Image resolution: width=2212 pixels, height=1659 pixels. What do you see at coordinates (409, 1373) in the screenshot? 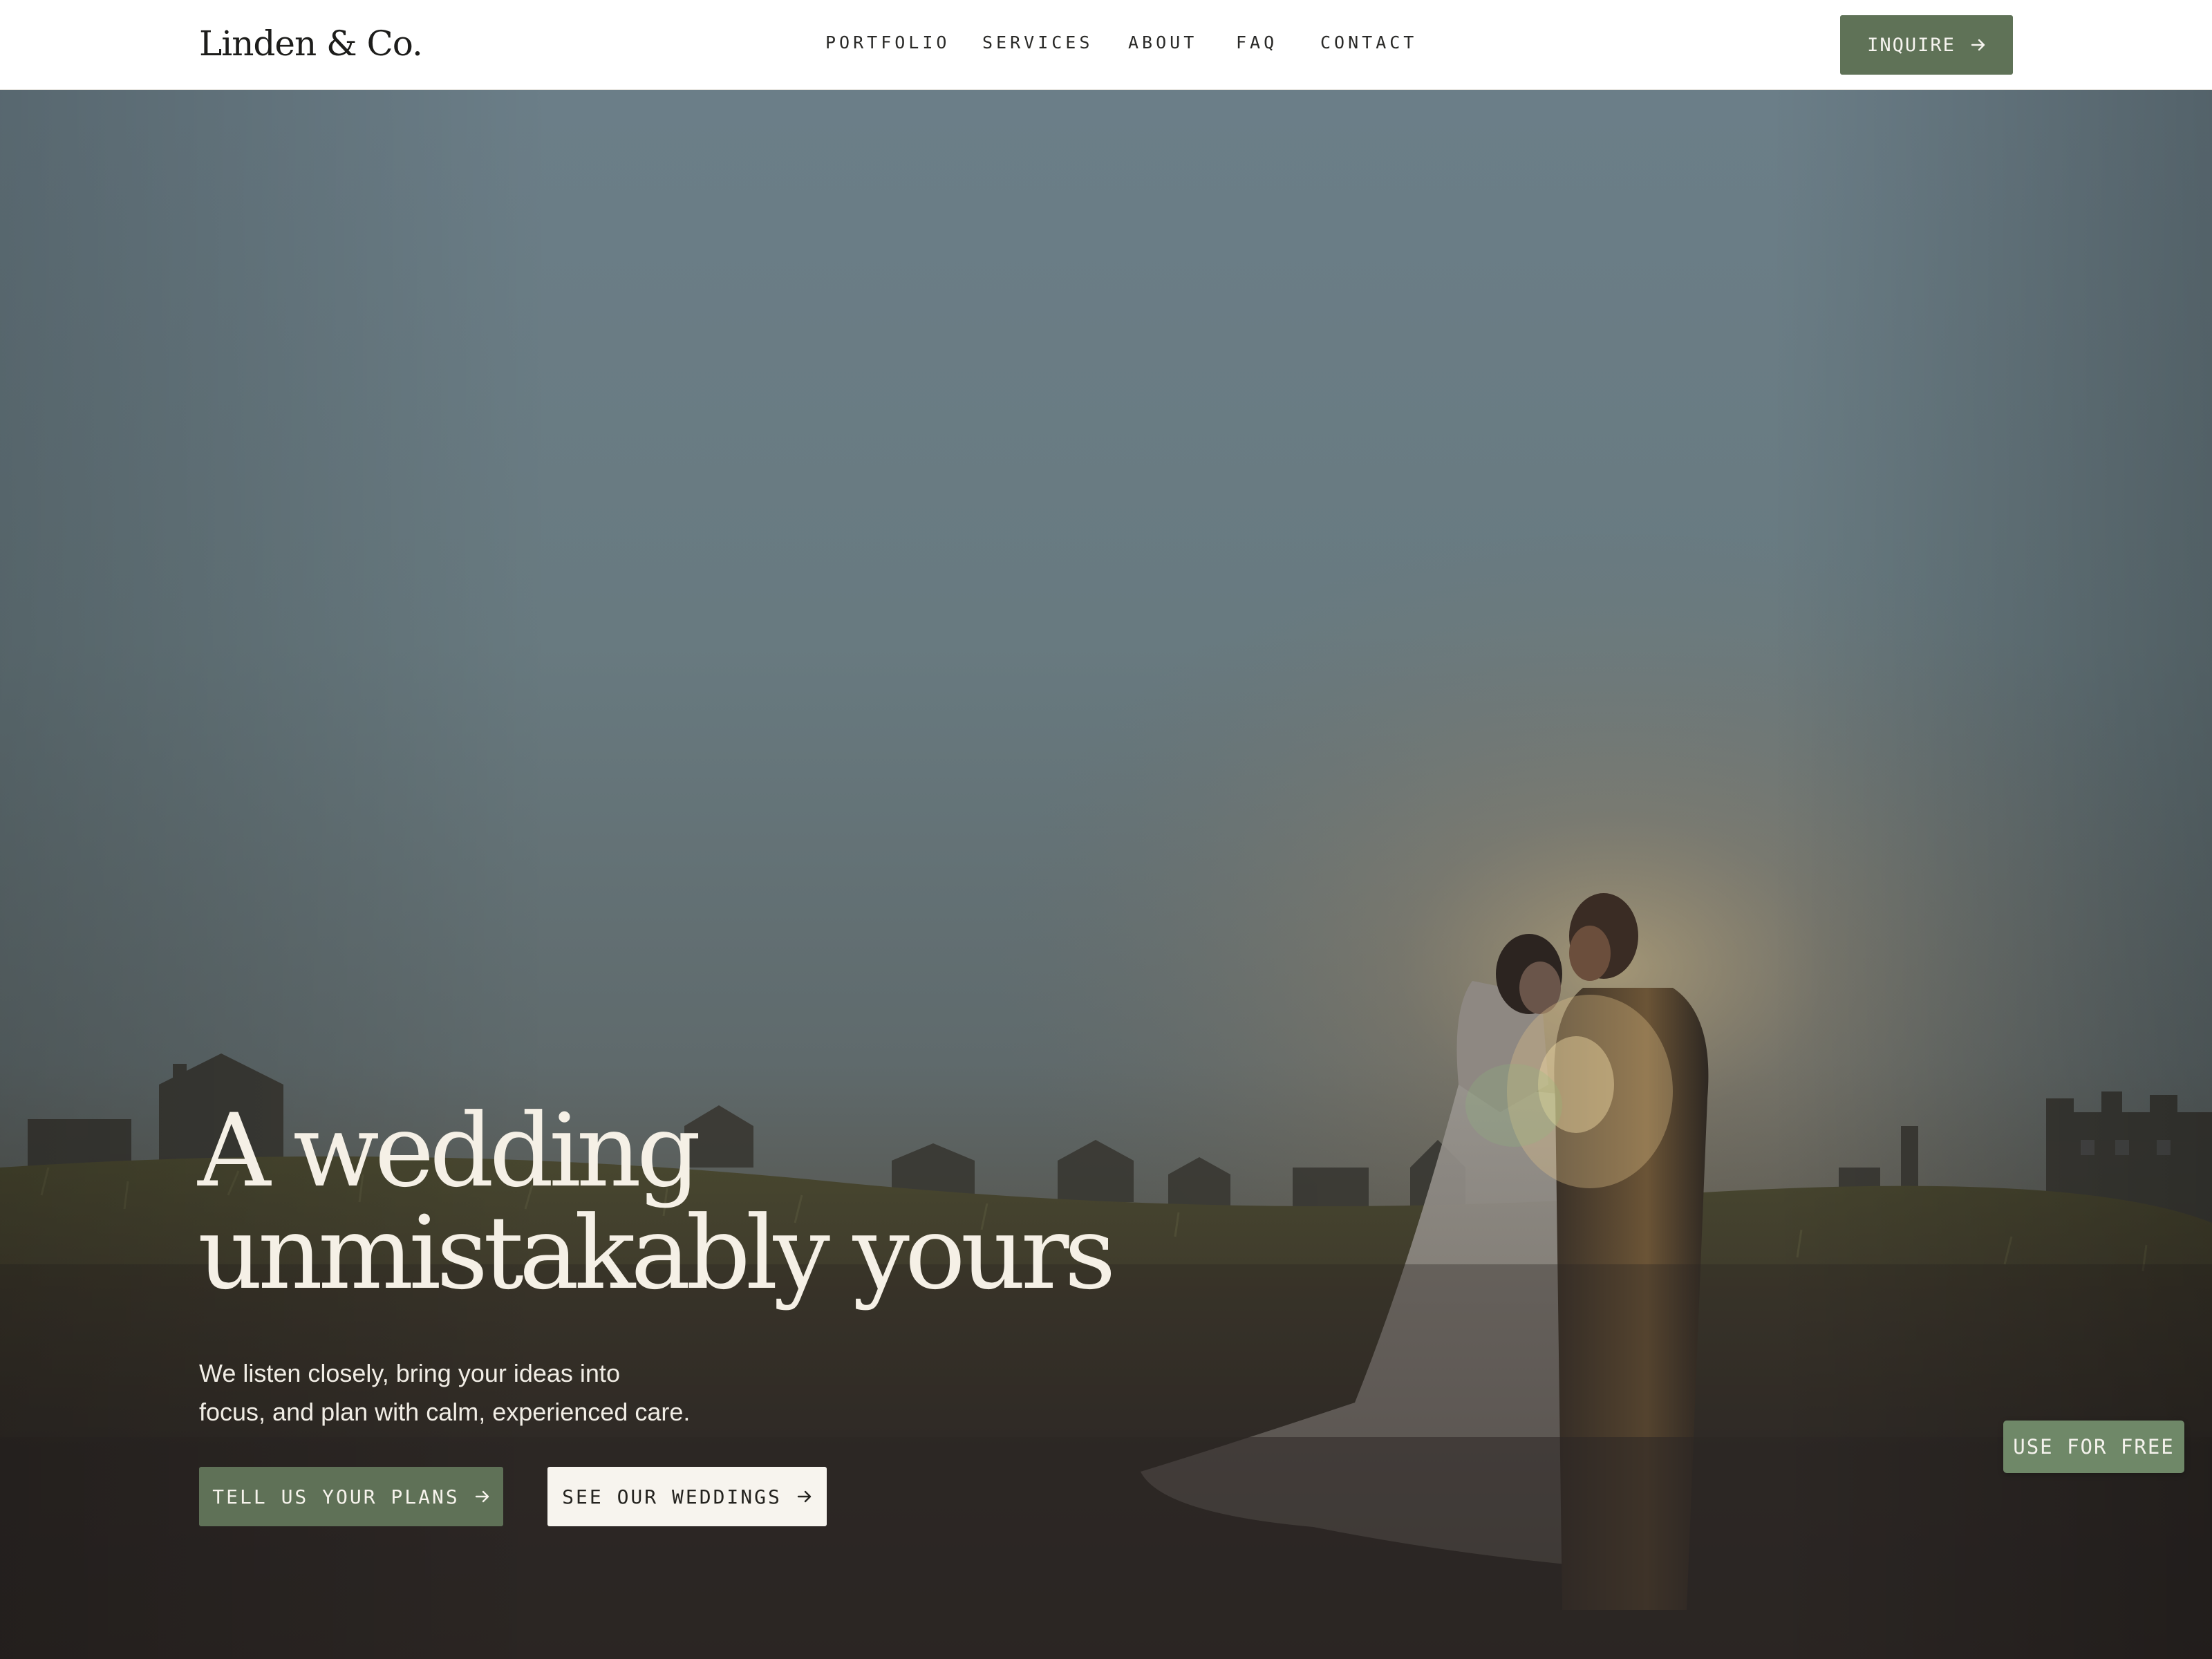
I see `hero-subtitle-line-1: We listen closely, bring your ideas into` at bounding box center [409, 1373].